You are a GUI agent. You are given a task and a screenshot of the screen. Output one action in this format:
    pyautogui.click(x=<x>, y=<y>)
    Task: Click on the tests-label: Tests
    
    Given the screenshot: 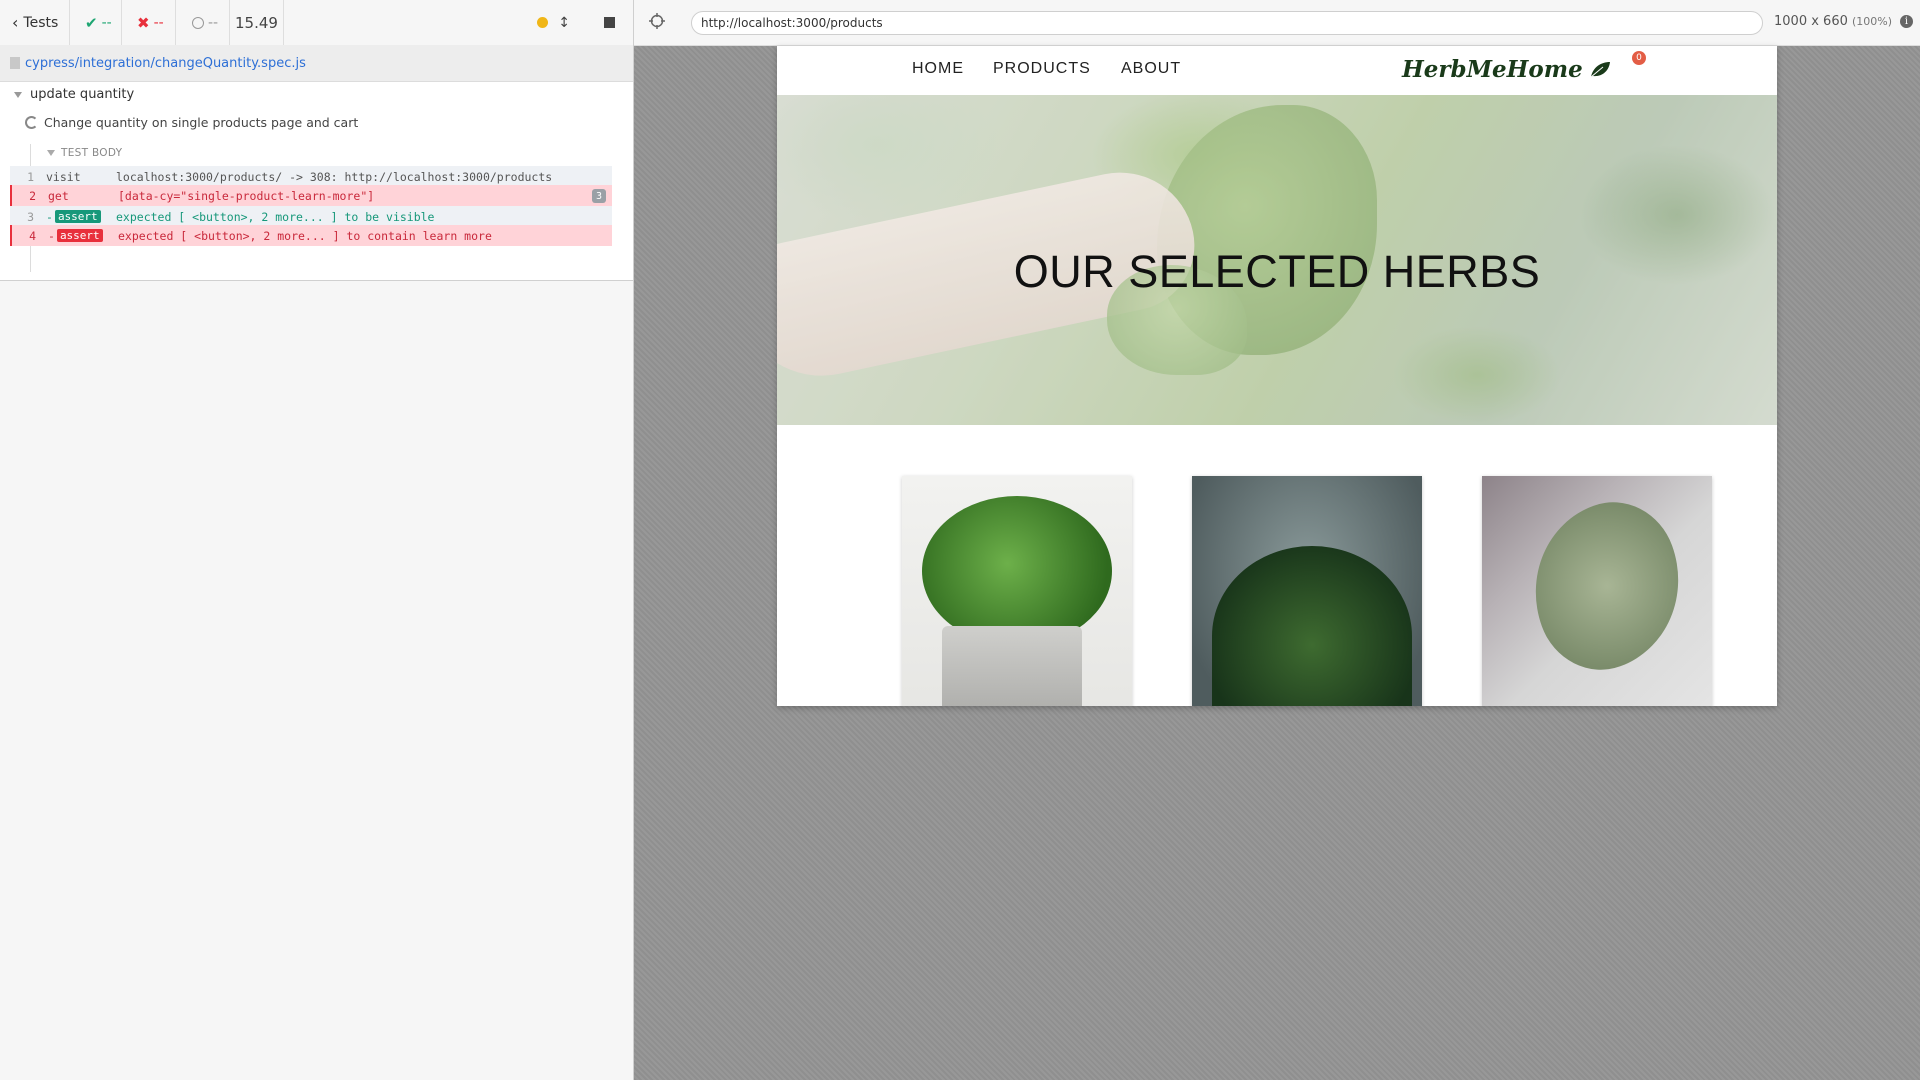 What is the action you would take?
    pyautogui.click(x=41, y=22)
    